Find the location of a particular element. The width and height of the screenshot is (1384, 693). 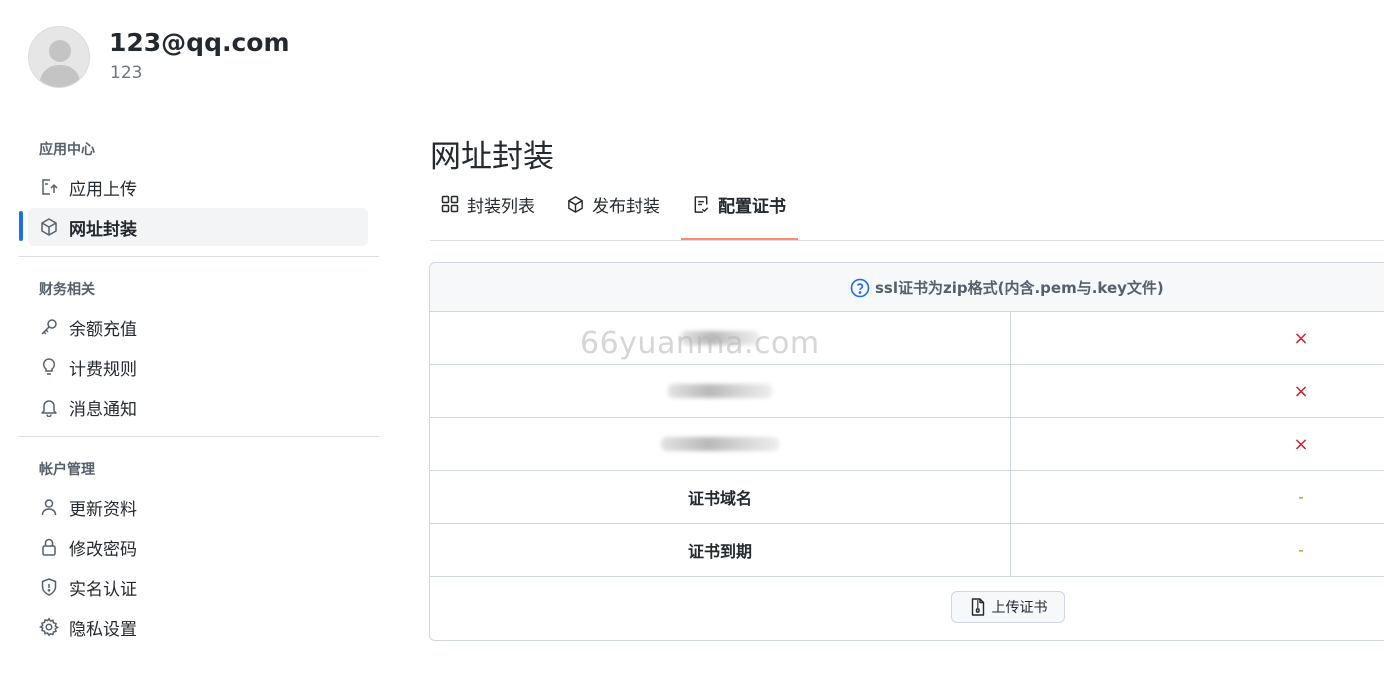

sidebar-item-label: 修改密码 is located at coordinates (103, 549).